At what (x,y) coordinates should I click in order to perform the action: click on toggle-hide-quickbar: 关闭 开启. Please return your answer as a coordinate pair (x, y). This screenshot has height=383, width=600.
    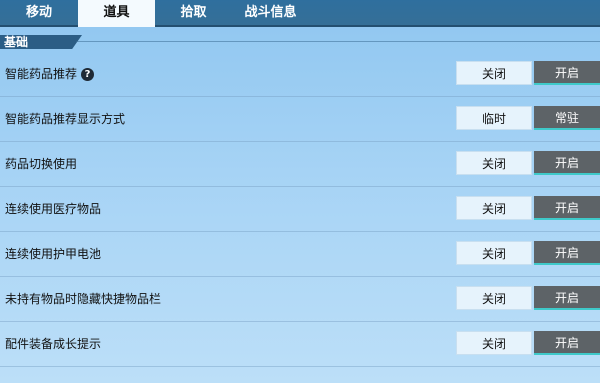
    Looking at the image, I should click on (528, 298).